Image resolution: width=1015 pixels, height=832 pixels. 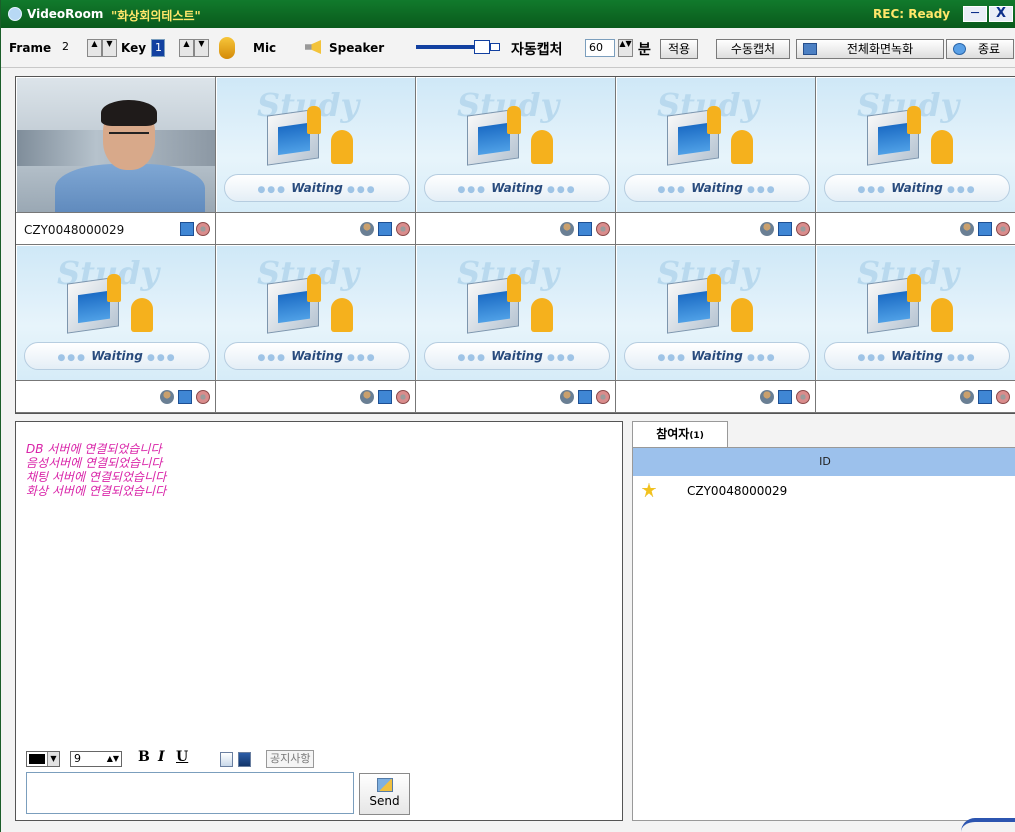 What do you see at coordinates (201, 48) in the screenshot?
I see `key-spinner-down: ▼` at bounding box center [201, 48].